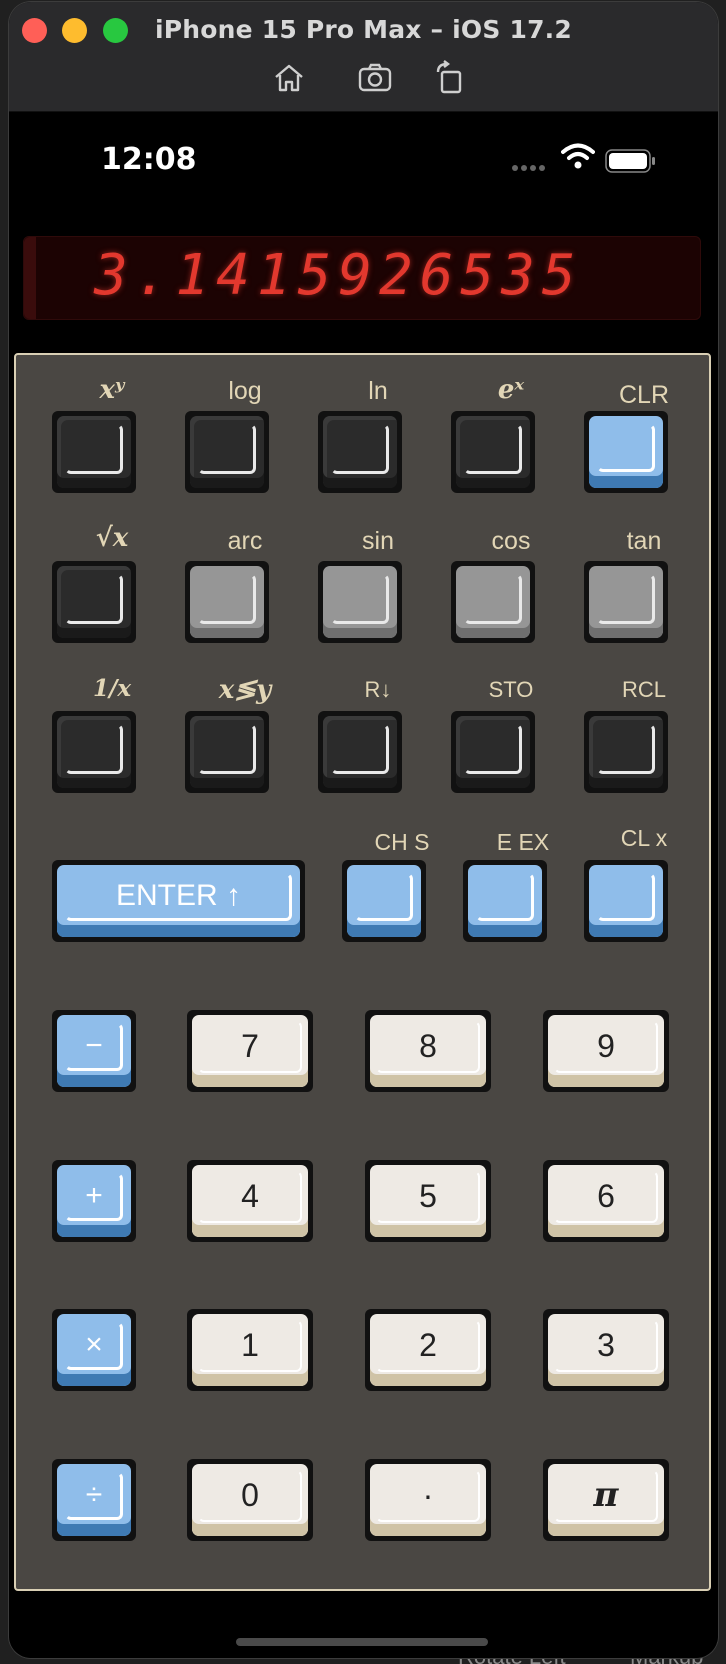  I want to click on cos-key-well, so click(493, 602).